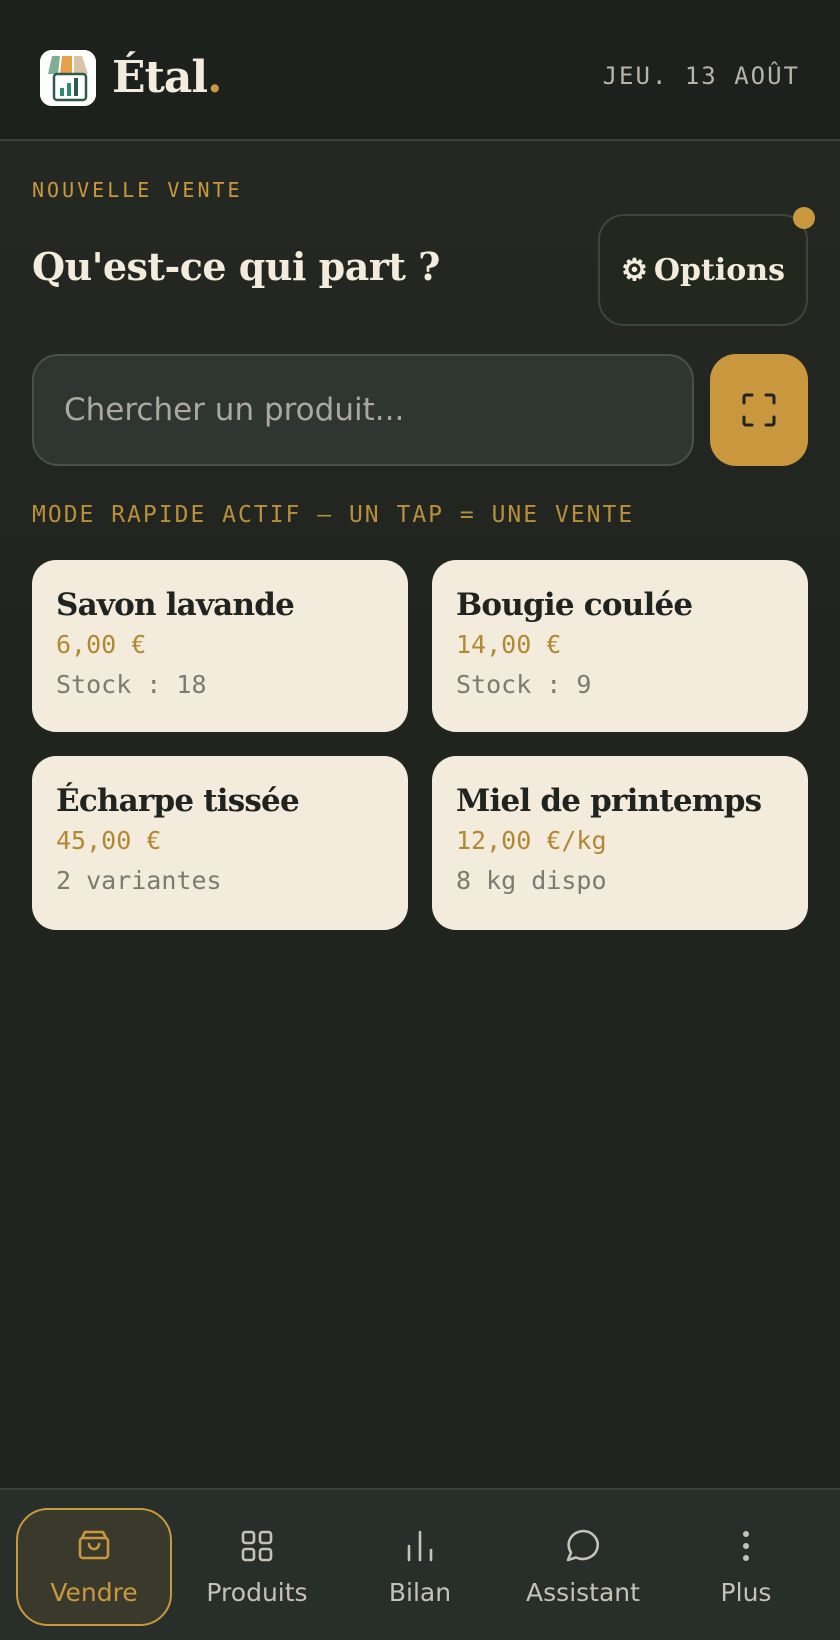  Describe the element at coordinates (420, 1592) in the screenshot. I see `nav-label: Bilan` at that location.